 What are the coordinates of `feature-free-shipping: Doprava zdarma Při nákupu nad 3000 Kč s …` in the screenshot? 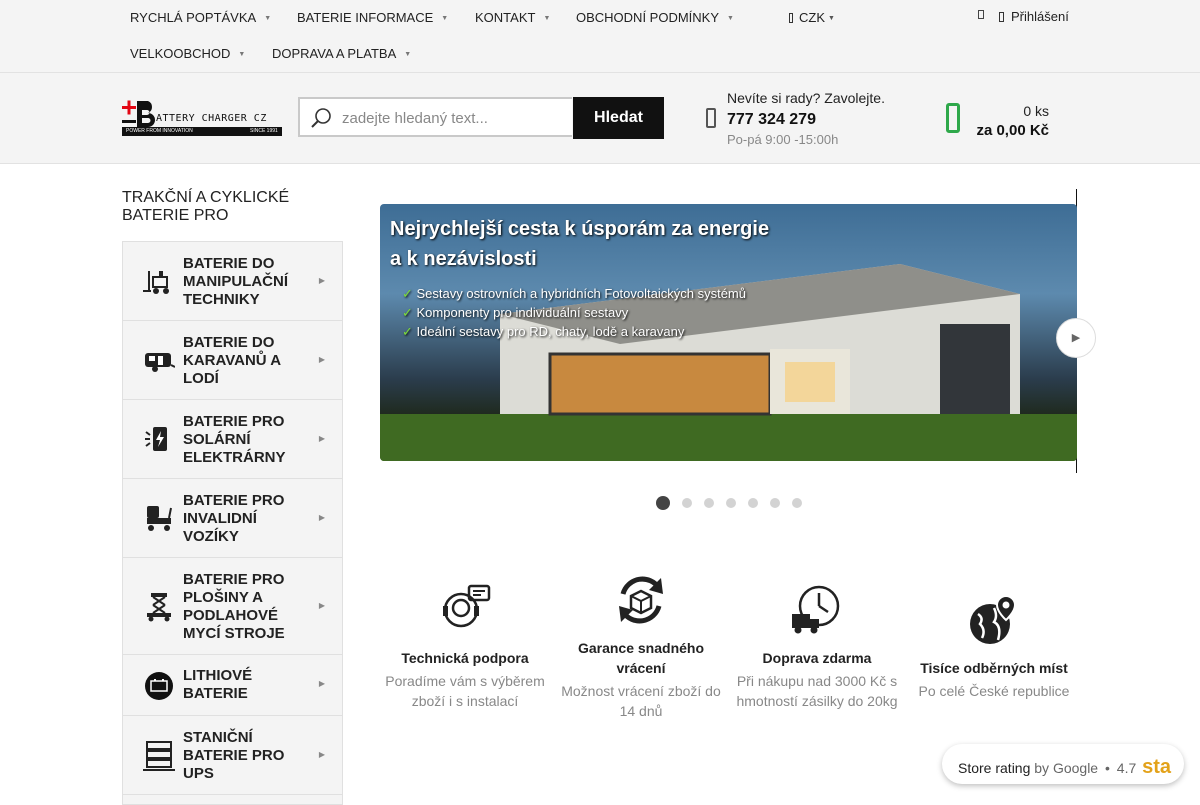 It's located at (817, 647).